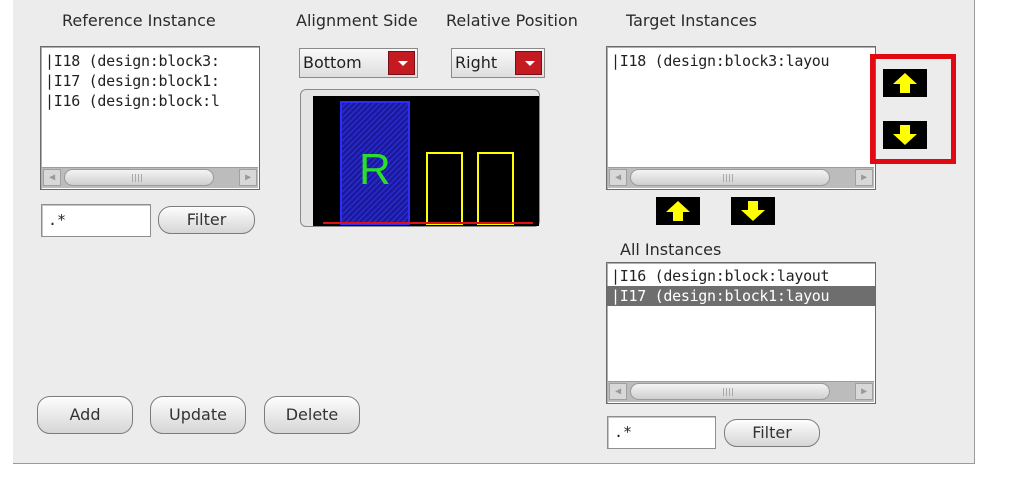 Image resolution: width=1013 pixels, height=478 pixels. What do you see at coordinates (150, 81) in the screenshot?
I see `list-item: |I17 (design:block1:` at bounding box center [150, 81].